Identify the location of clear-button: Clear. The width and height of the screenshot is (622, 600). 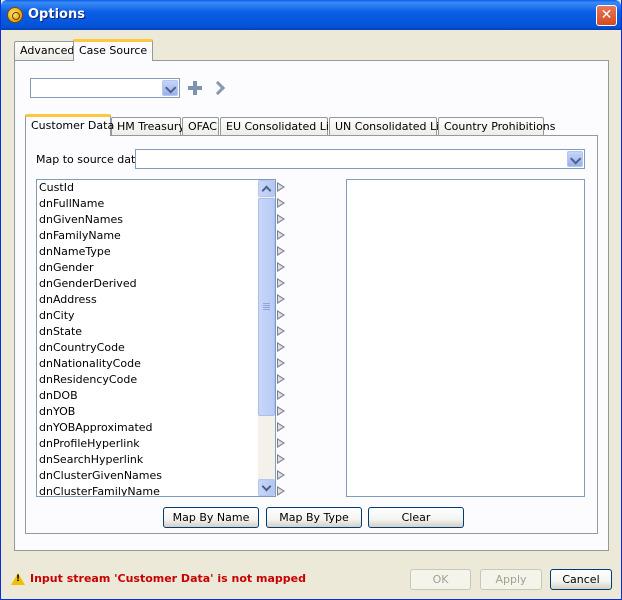
(416, 517).